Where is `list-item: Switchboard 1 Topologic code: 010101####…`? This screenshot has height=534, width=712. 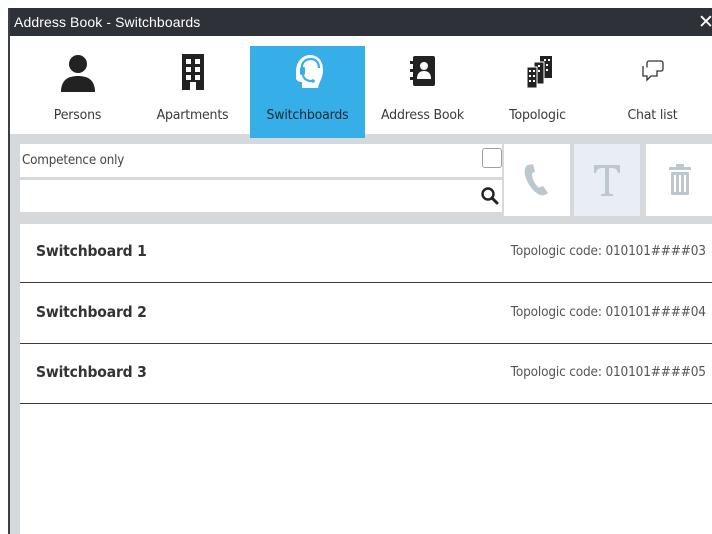
list-item: Switchboard 1 Topologic code: 010101####… is located at coordinates (366, 253).